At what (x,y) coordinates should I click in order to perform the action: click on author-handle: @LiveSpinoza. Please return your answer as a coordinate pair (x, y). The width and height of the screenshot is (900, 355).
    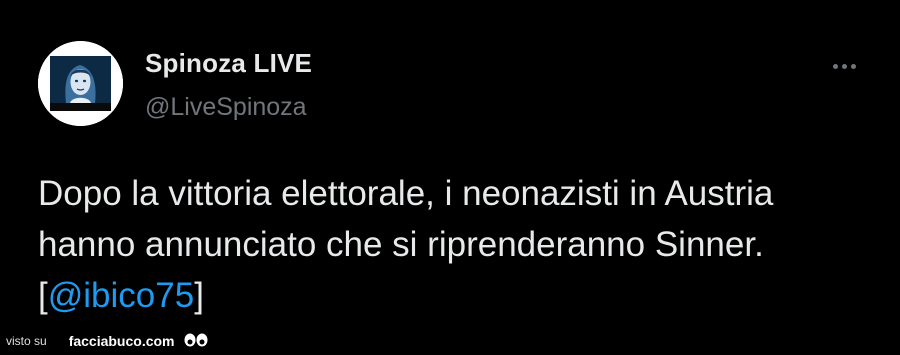
    Looking at the image, I should click on (226, 107).